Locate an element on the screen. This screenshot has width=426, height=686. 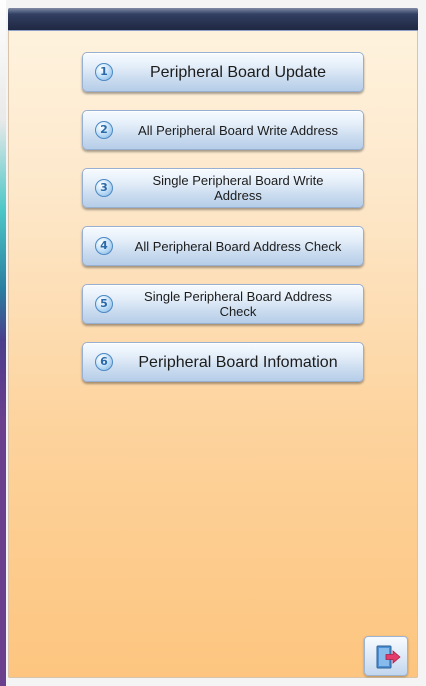
number-3-icon: 3 is located at coordinates (104, 188).